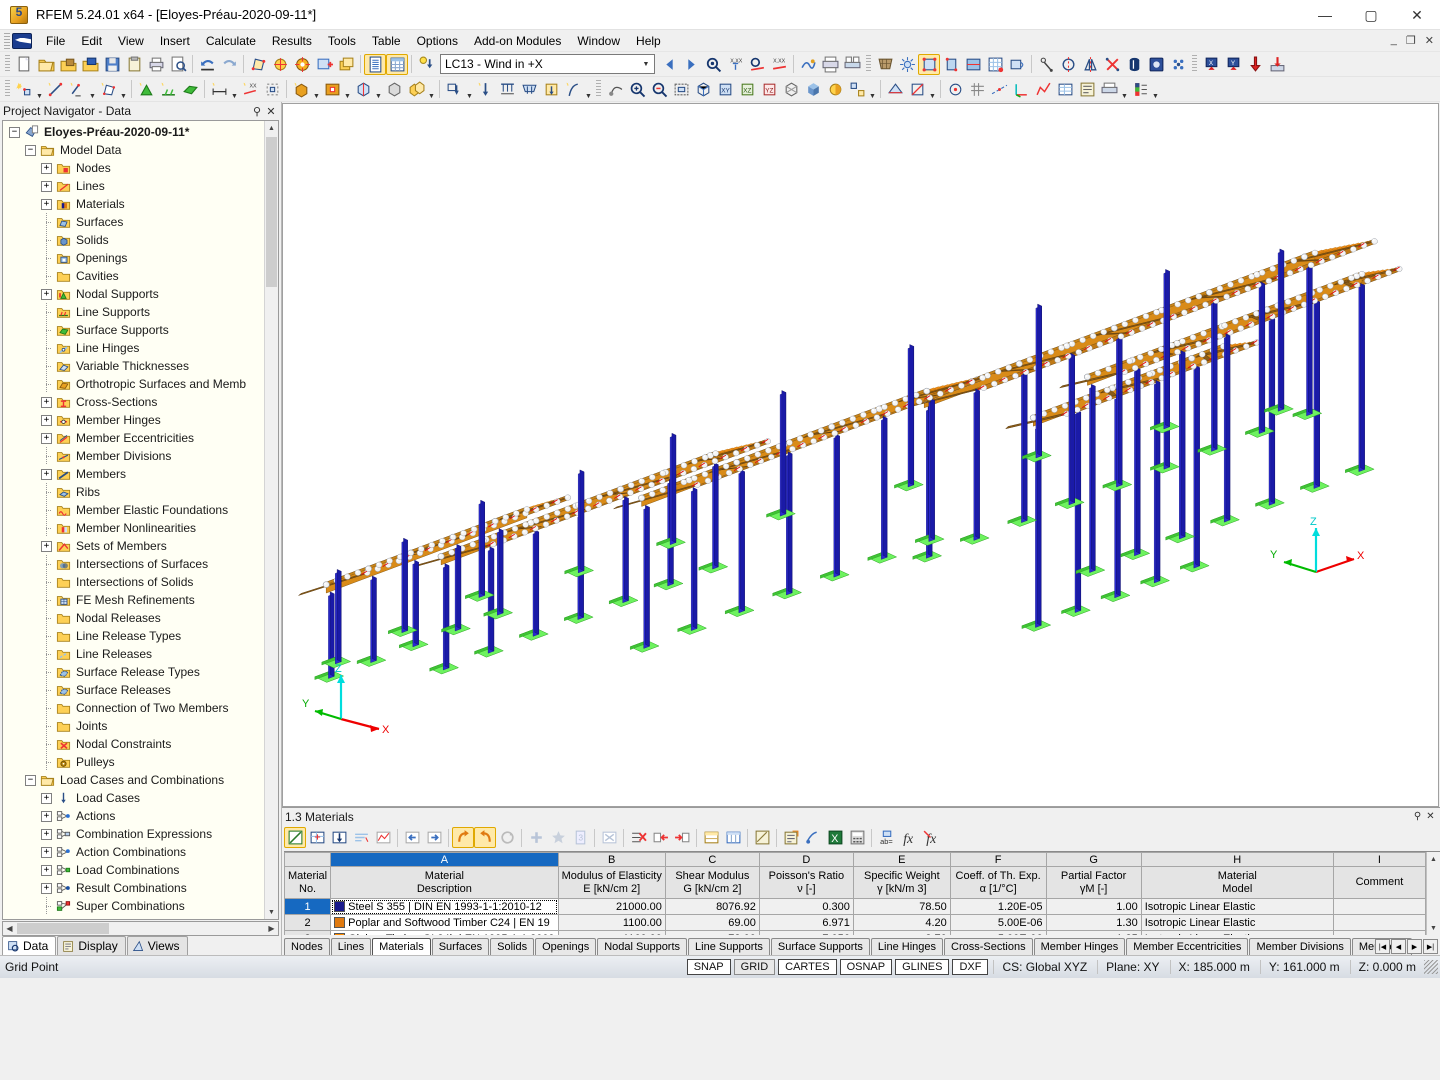 This screenshot has height=1080, width=1440. I want to click on load-in-x-icon: X, so click(1211, 64).